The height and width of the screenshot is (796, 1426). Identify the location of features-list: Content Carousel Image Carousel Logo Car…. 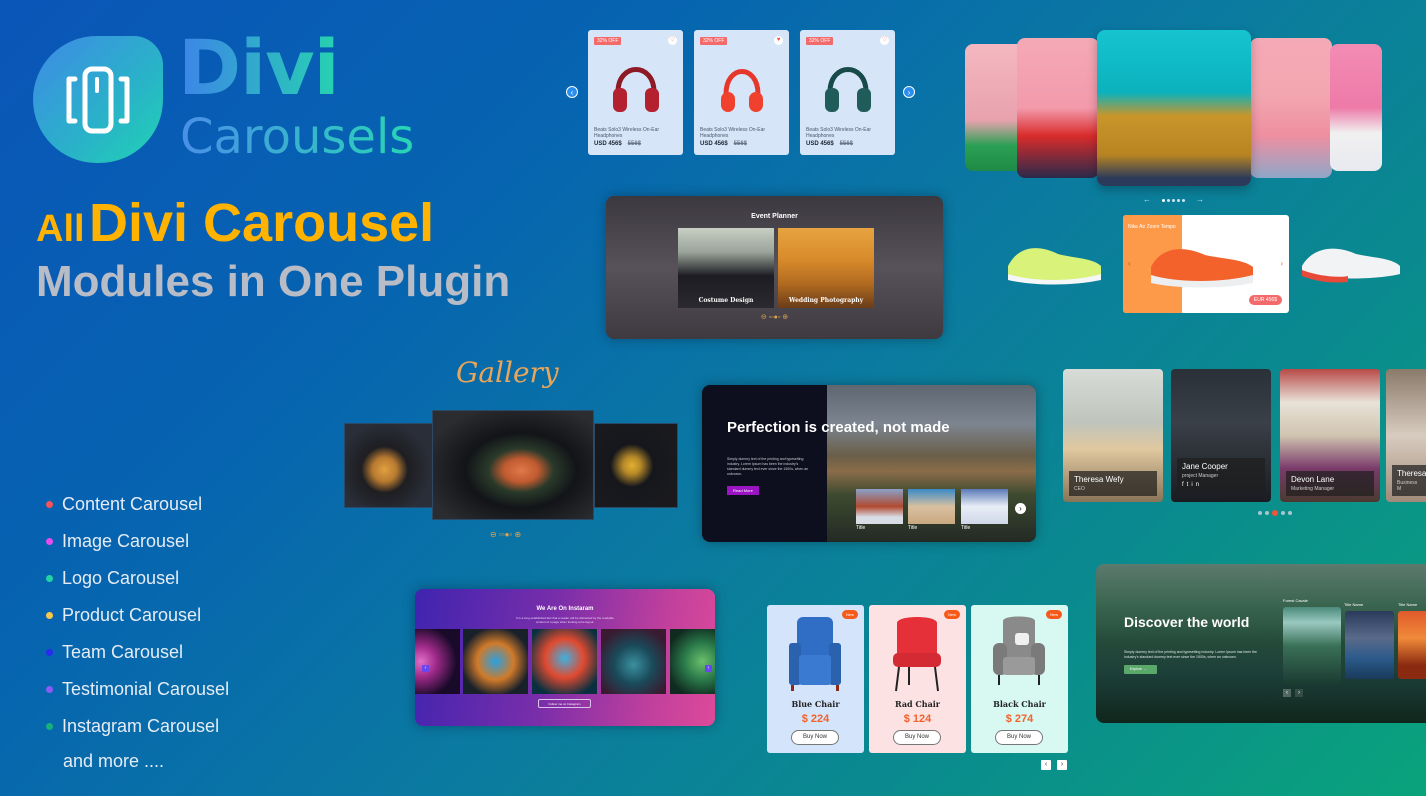
(137, 615).